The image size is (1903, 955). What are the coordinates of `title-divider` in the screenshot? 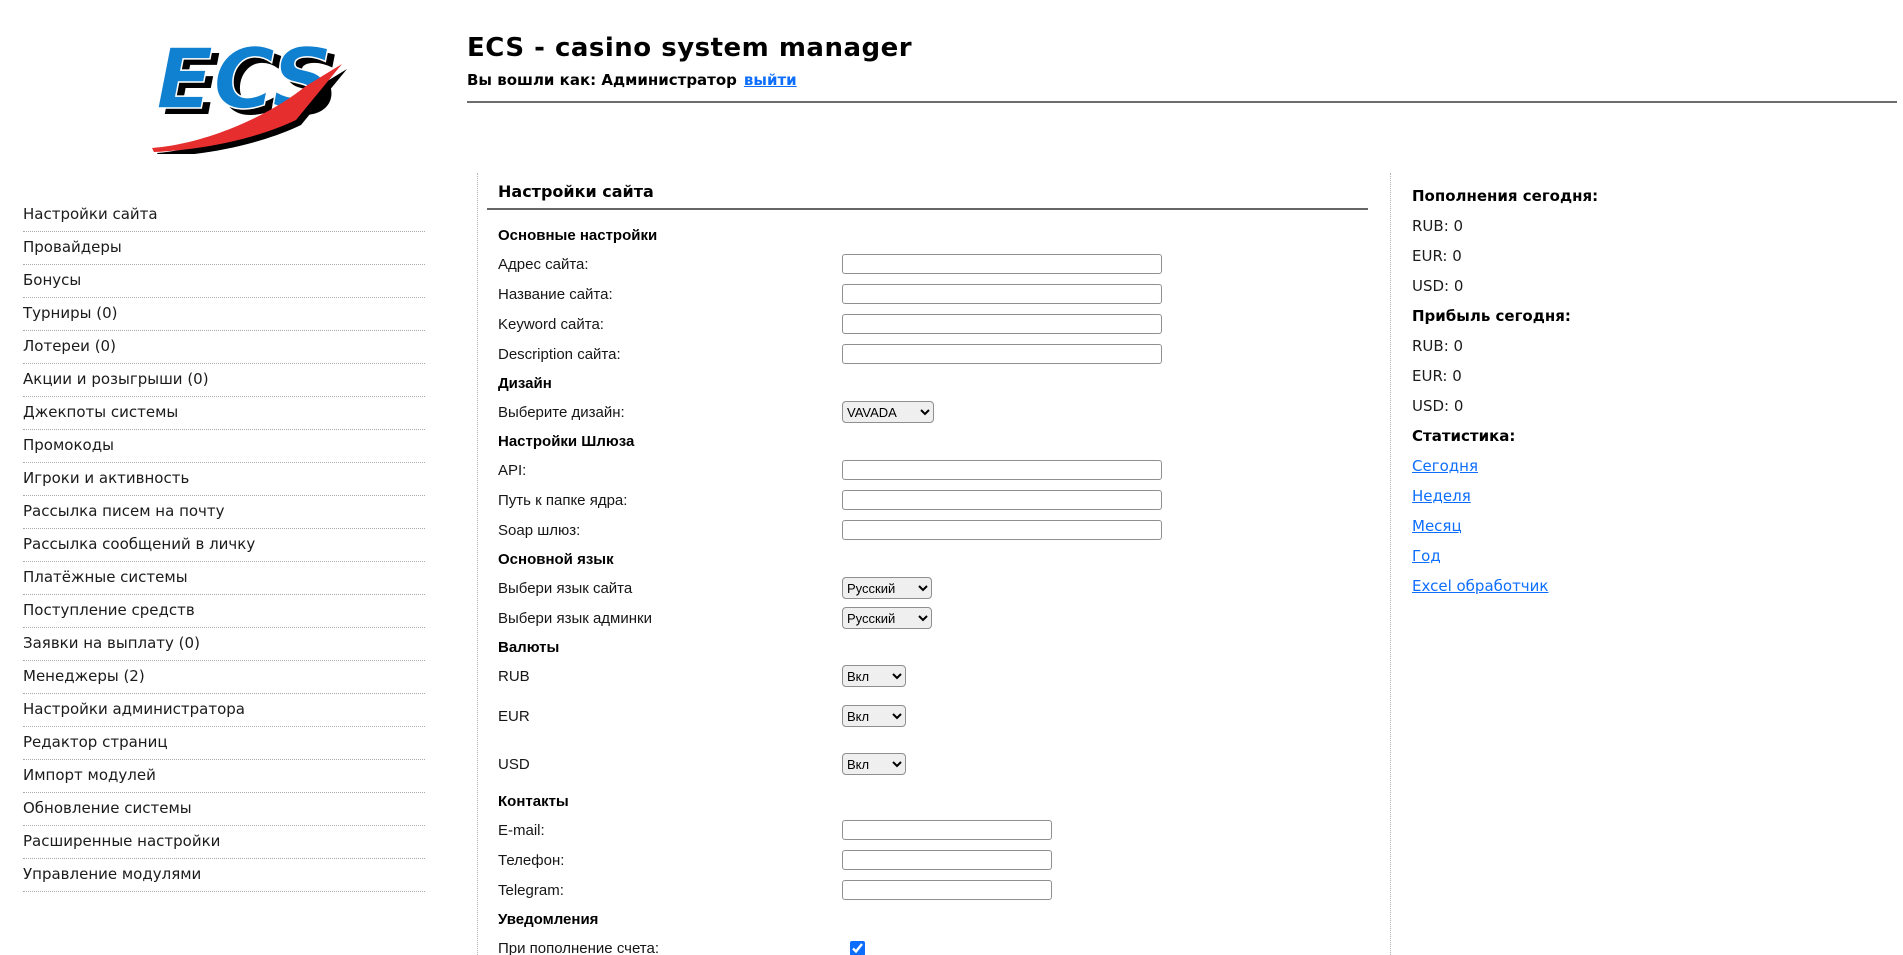 It's located at (927, 209).